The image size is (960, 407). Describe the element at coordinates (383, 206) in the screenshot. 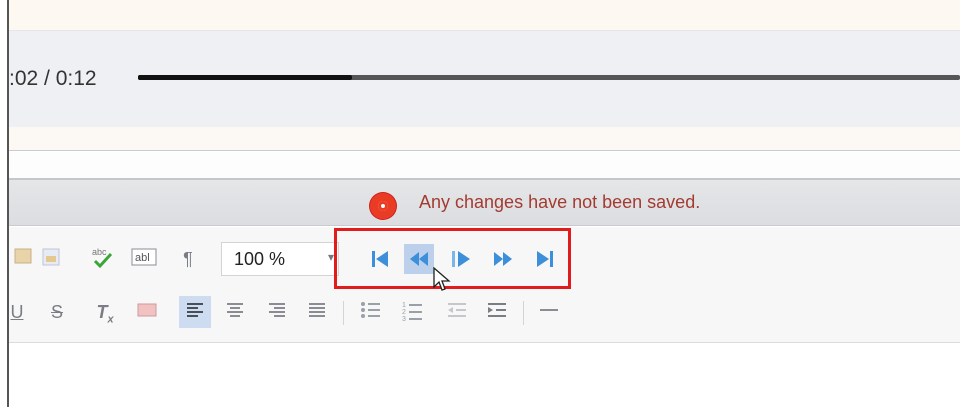

I see `stop-sign-icon` at that location.